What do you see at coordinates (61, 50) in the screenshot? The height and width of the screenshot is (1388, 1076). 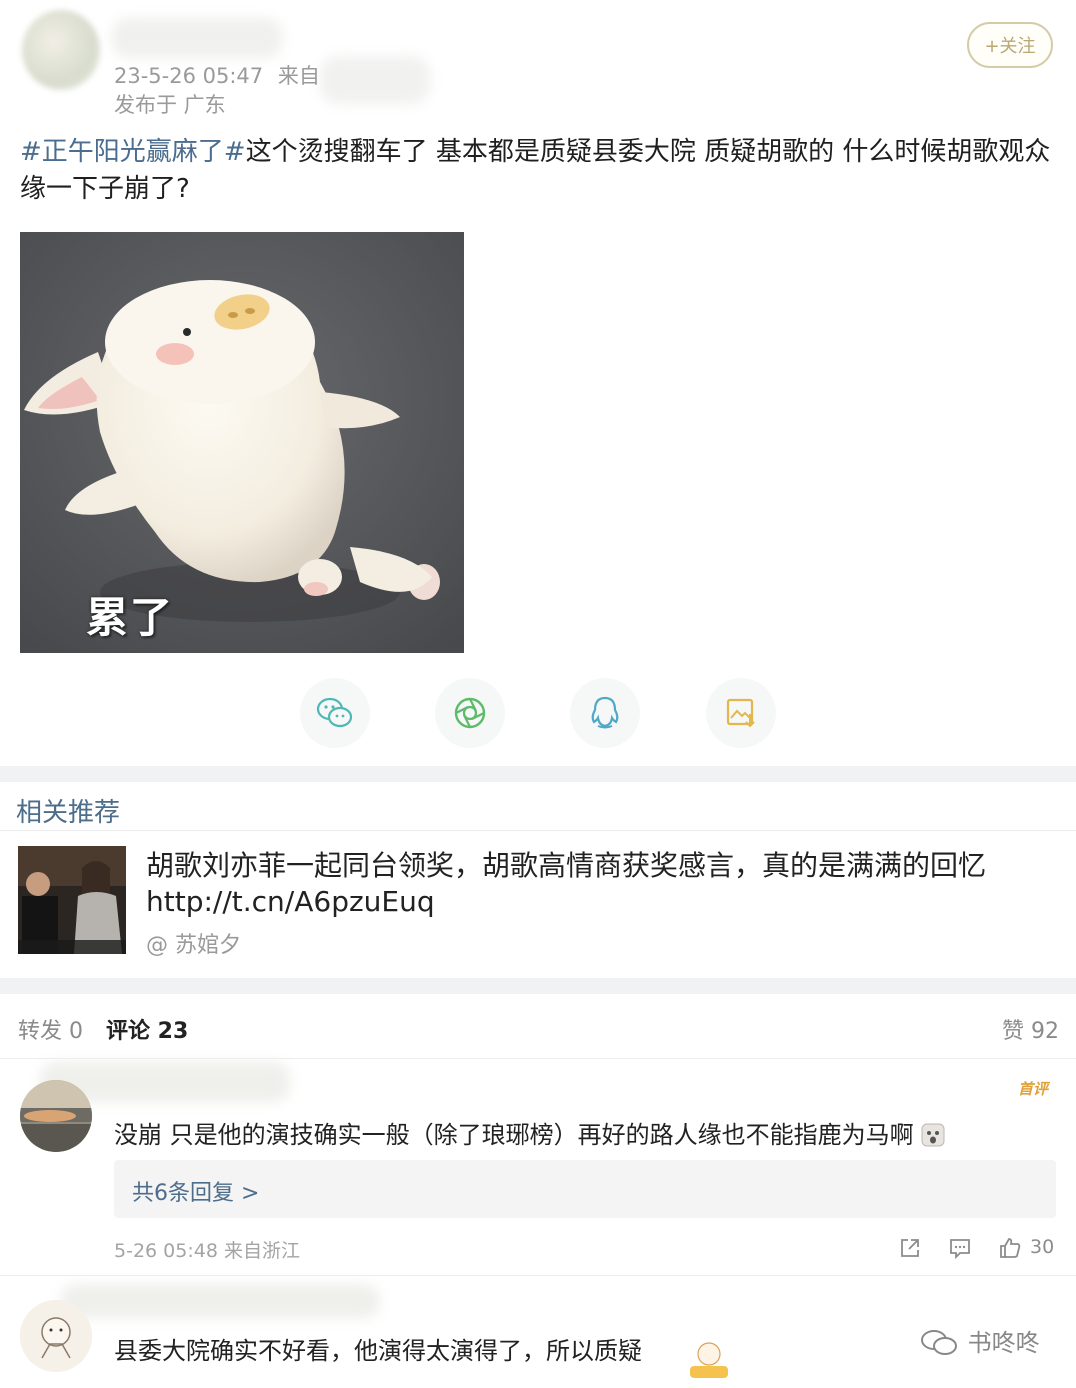 I see `author-avatar` at bounding box center [61, 50].